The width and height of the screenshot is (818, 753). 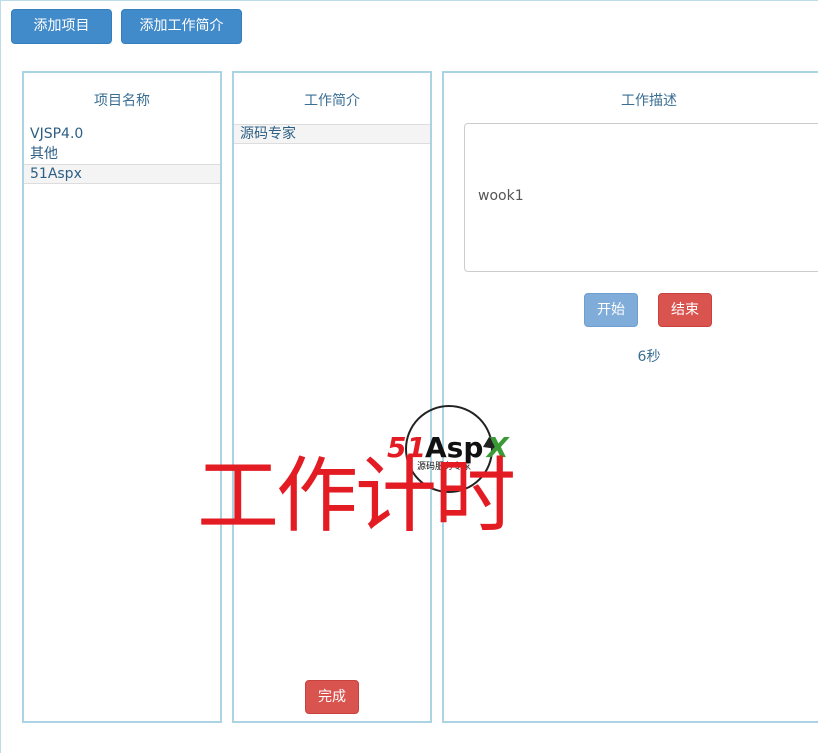 I want to click on project-list-item: 51Aspx, so click(x=122, y=174).